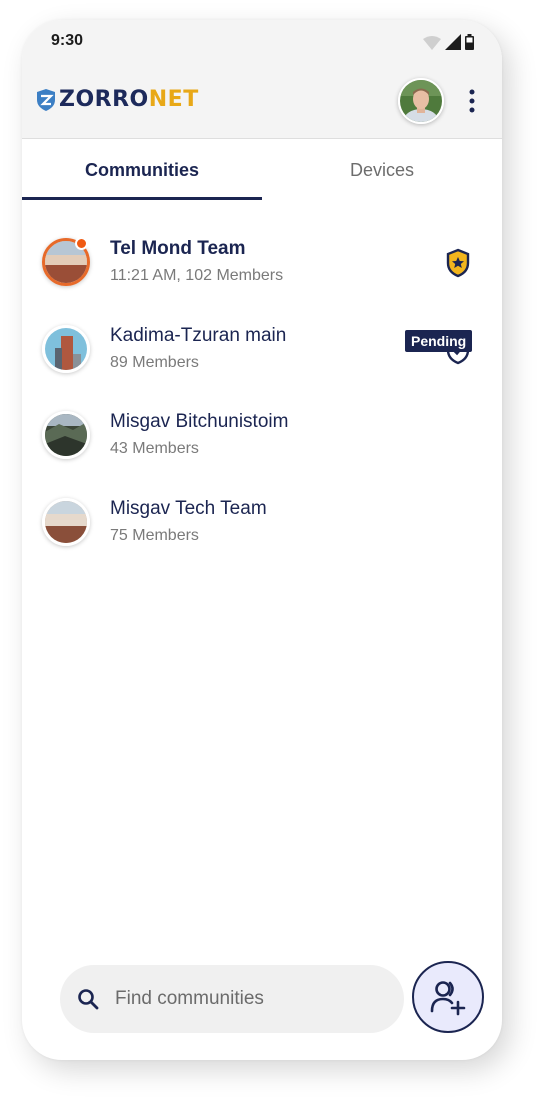 The width and height of the screenshot is (542, 1100). I want to click on logo-text: ZORRONET, so click(129, 99).